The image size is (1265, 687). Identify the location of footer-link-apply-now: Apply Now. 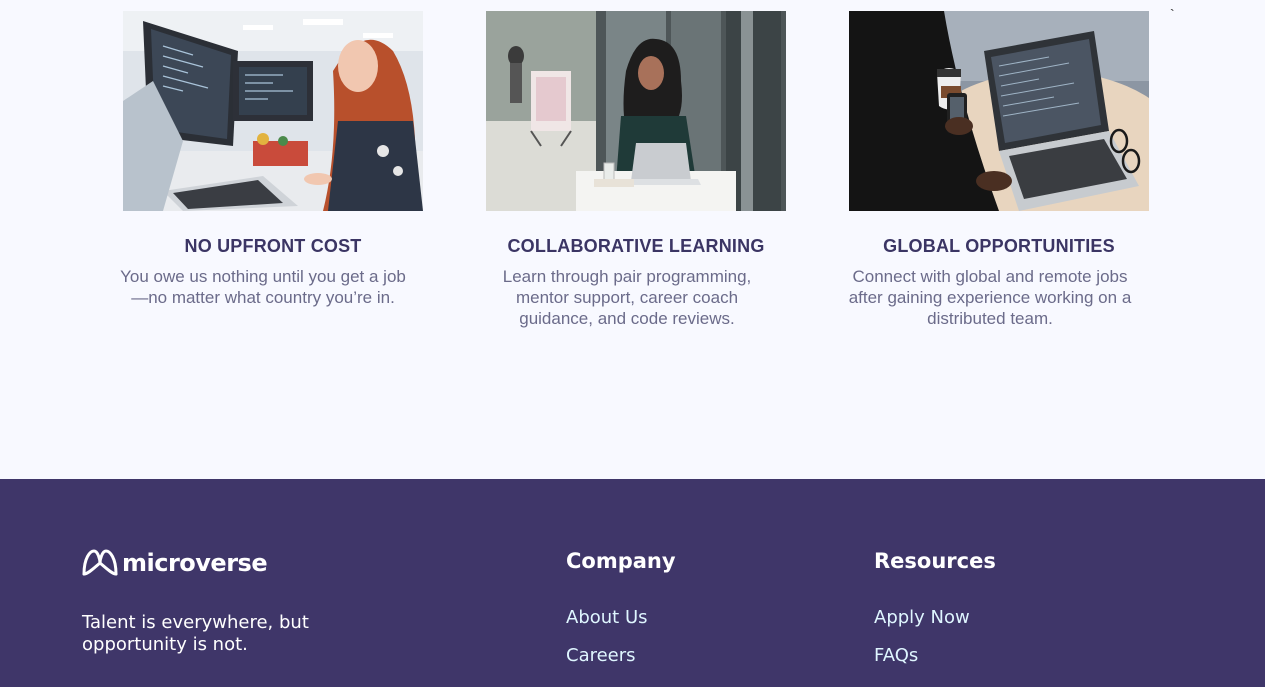
(935, 626).